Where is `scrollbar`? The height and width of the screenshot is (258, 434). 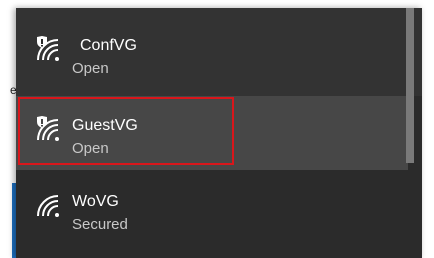 scrollbar is located at coordinates (410, 85).